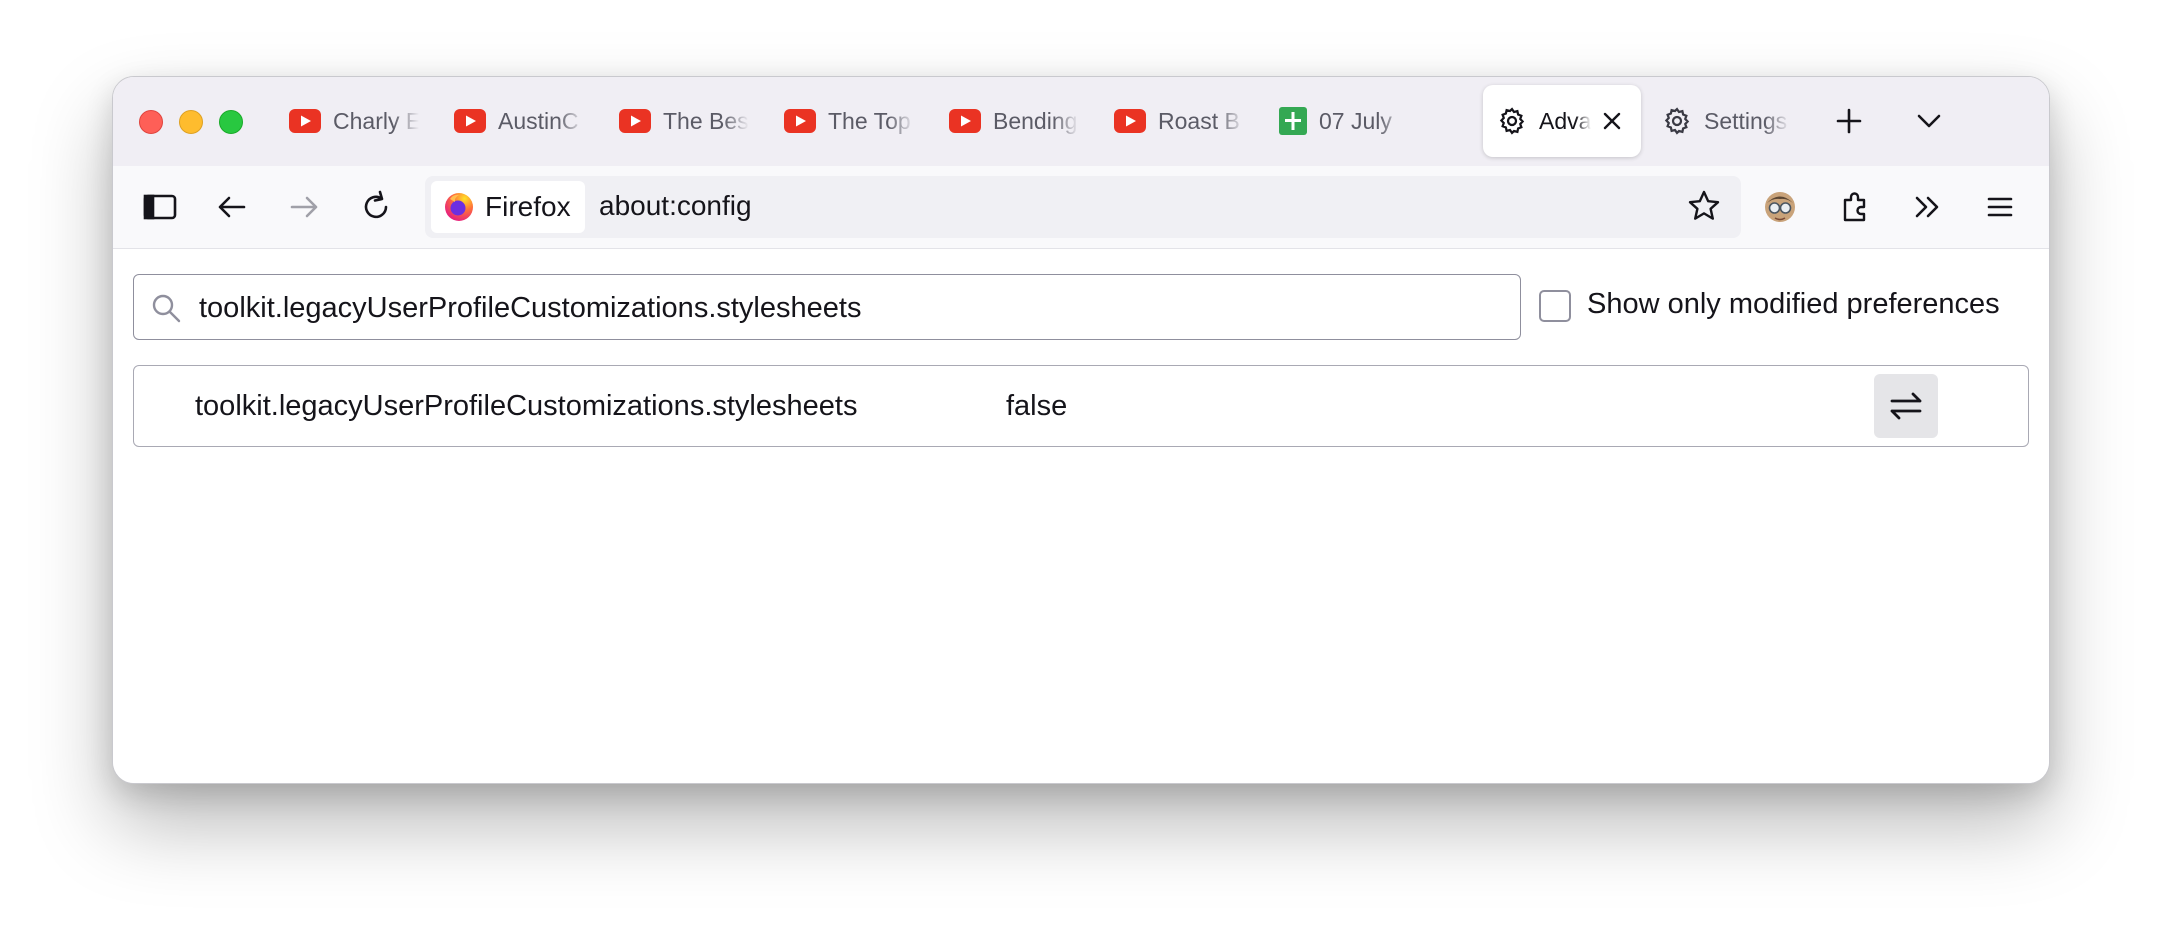 This screenshot has height=930, width=2160. What do you see at coordinates (231, 122) in the screenshot?
I see `zoom-window-button` at bounding box center [231, 122].